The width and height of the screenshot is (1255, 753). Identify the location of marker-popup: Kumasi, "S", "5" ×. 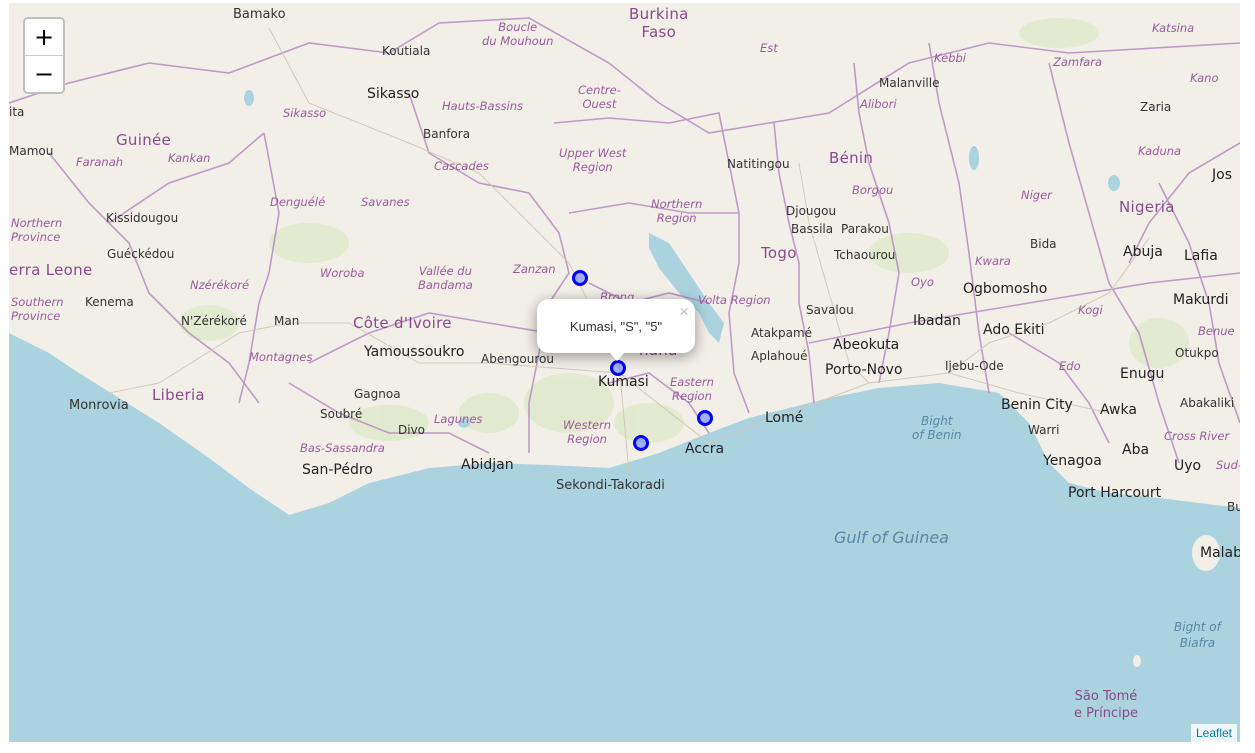
(616, 330).